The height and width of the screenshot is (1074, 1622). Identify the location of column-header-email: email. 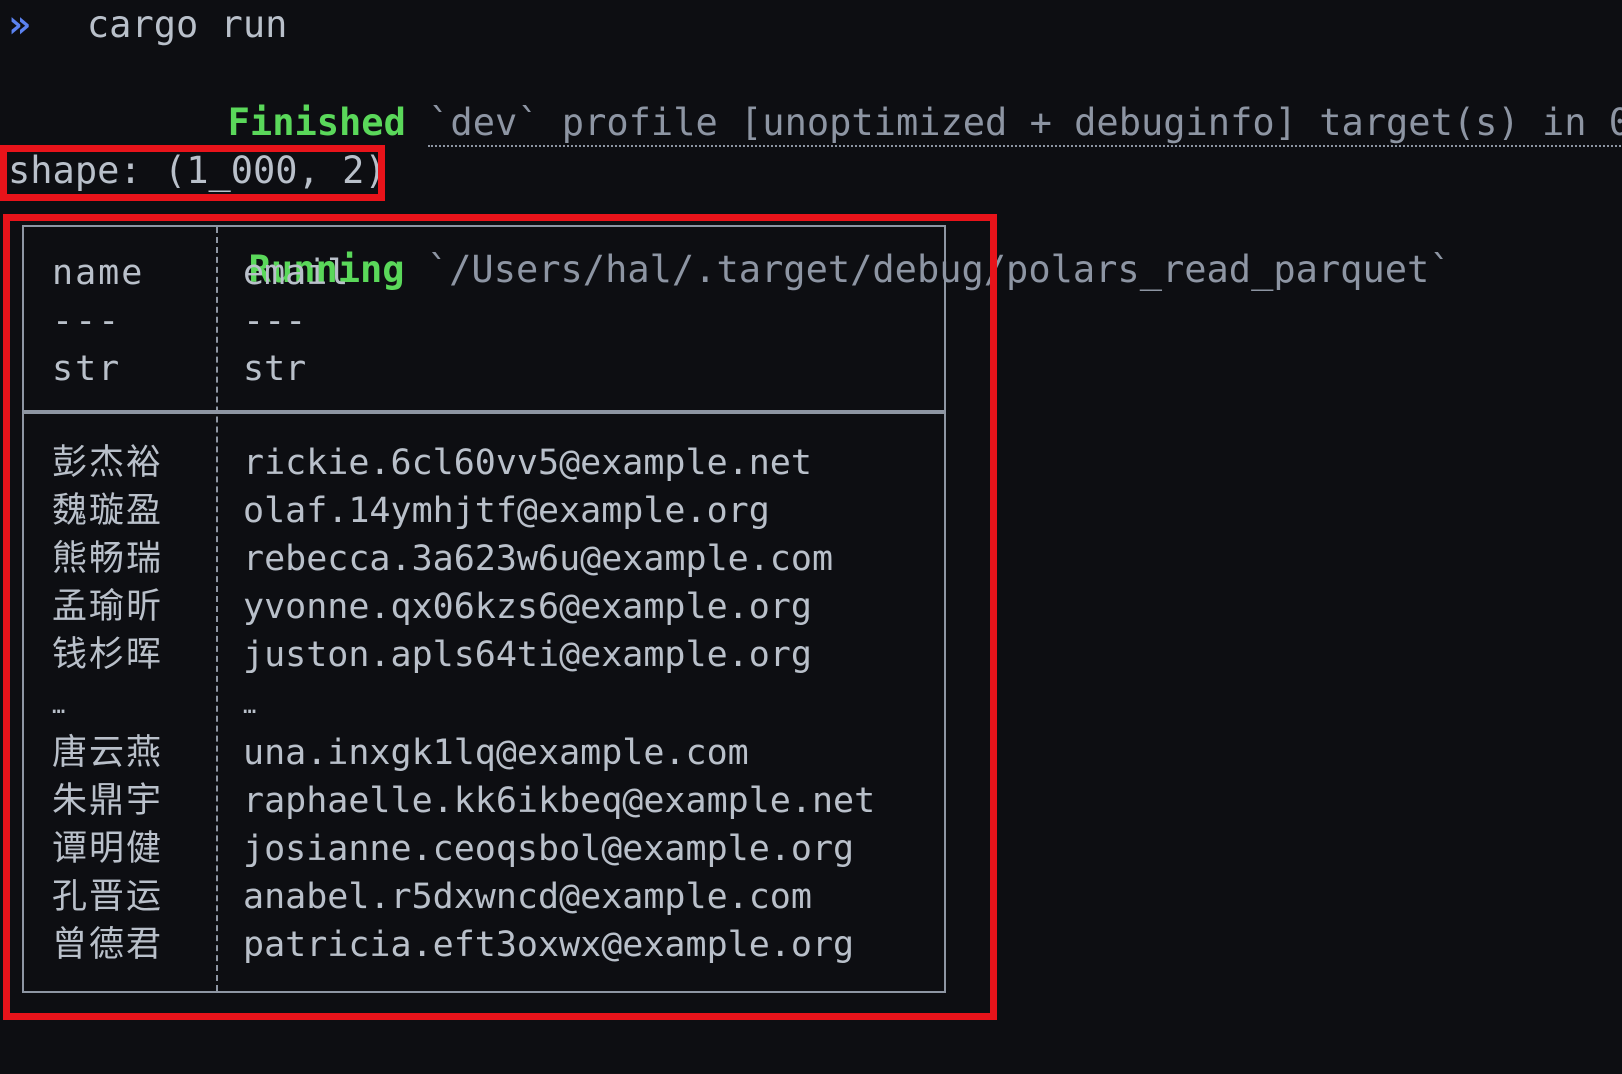
(296, 273).